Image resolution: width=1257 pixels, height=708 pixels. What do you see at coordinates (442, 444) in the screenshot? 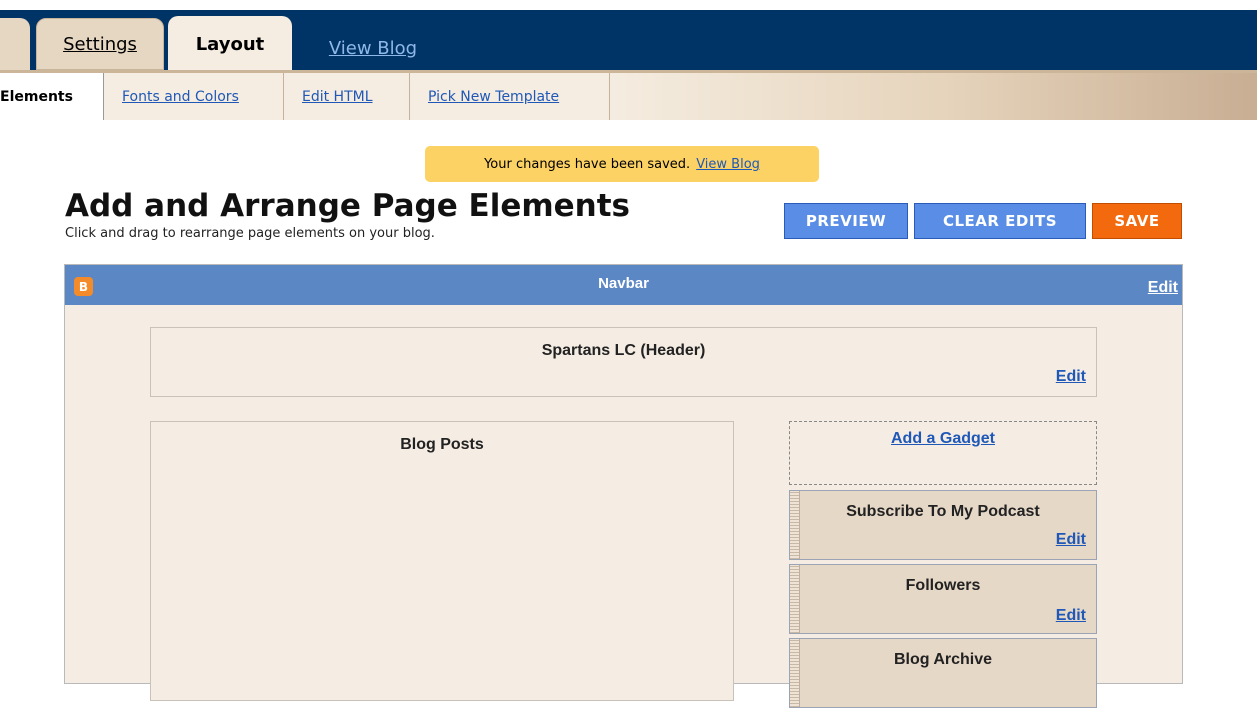
I see `blog-posts-title: Blog Posts` at bounding box center [442, 444].